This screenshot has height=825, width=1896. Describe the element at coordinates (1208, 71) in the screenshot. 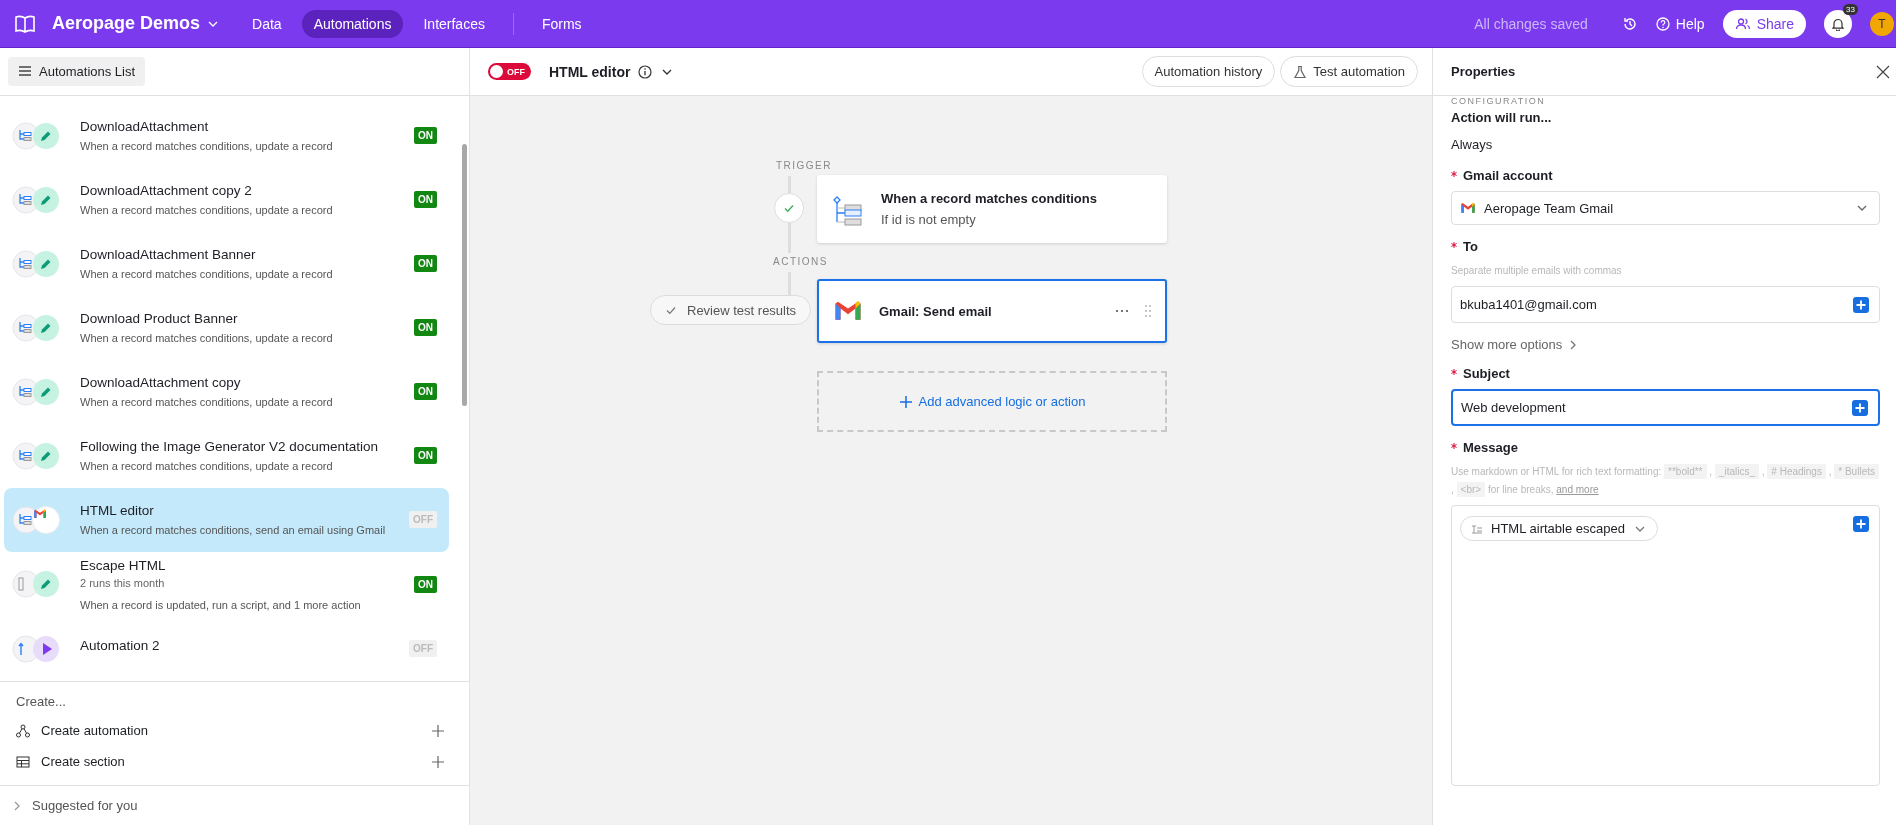

I see `toolbar-button: Automation history` at that location.